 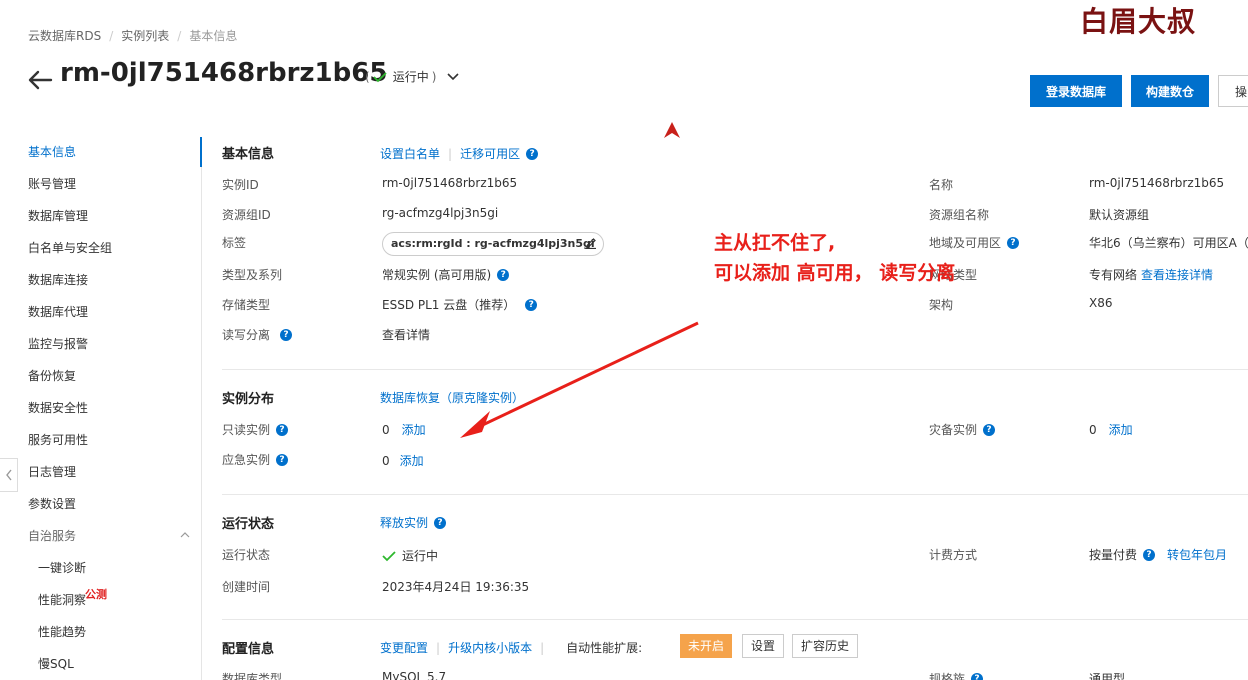 I want to click on label-readonly-instances: 只读实例?, so click(x=255, y=429).